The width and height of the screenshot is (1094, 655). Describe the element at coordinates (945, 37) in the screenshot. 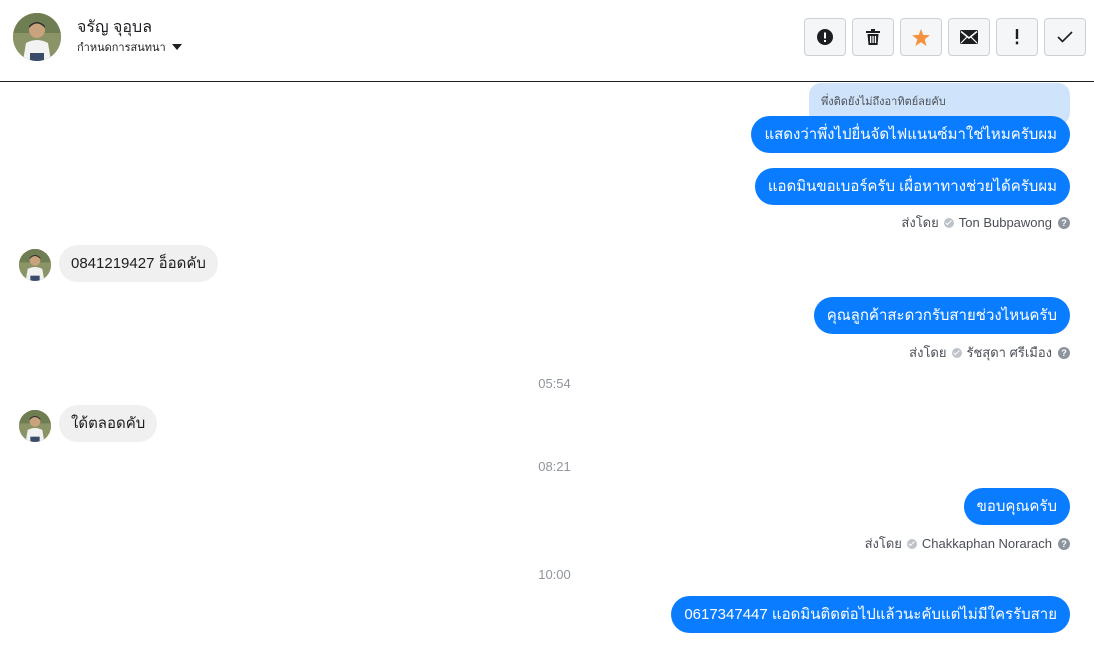

I see `conversation-toolbar` at that location.